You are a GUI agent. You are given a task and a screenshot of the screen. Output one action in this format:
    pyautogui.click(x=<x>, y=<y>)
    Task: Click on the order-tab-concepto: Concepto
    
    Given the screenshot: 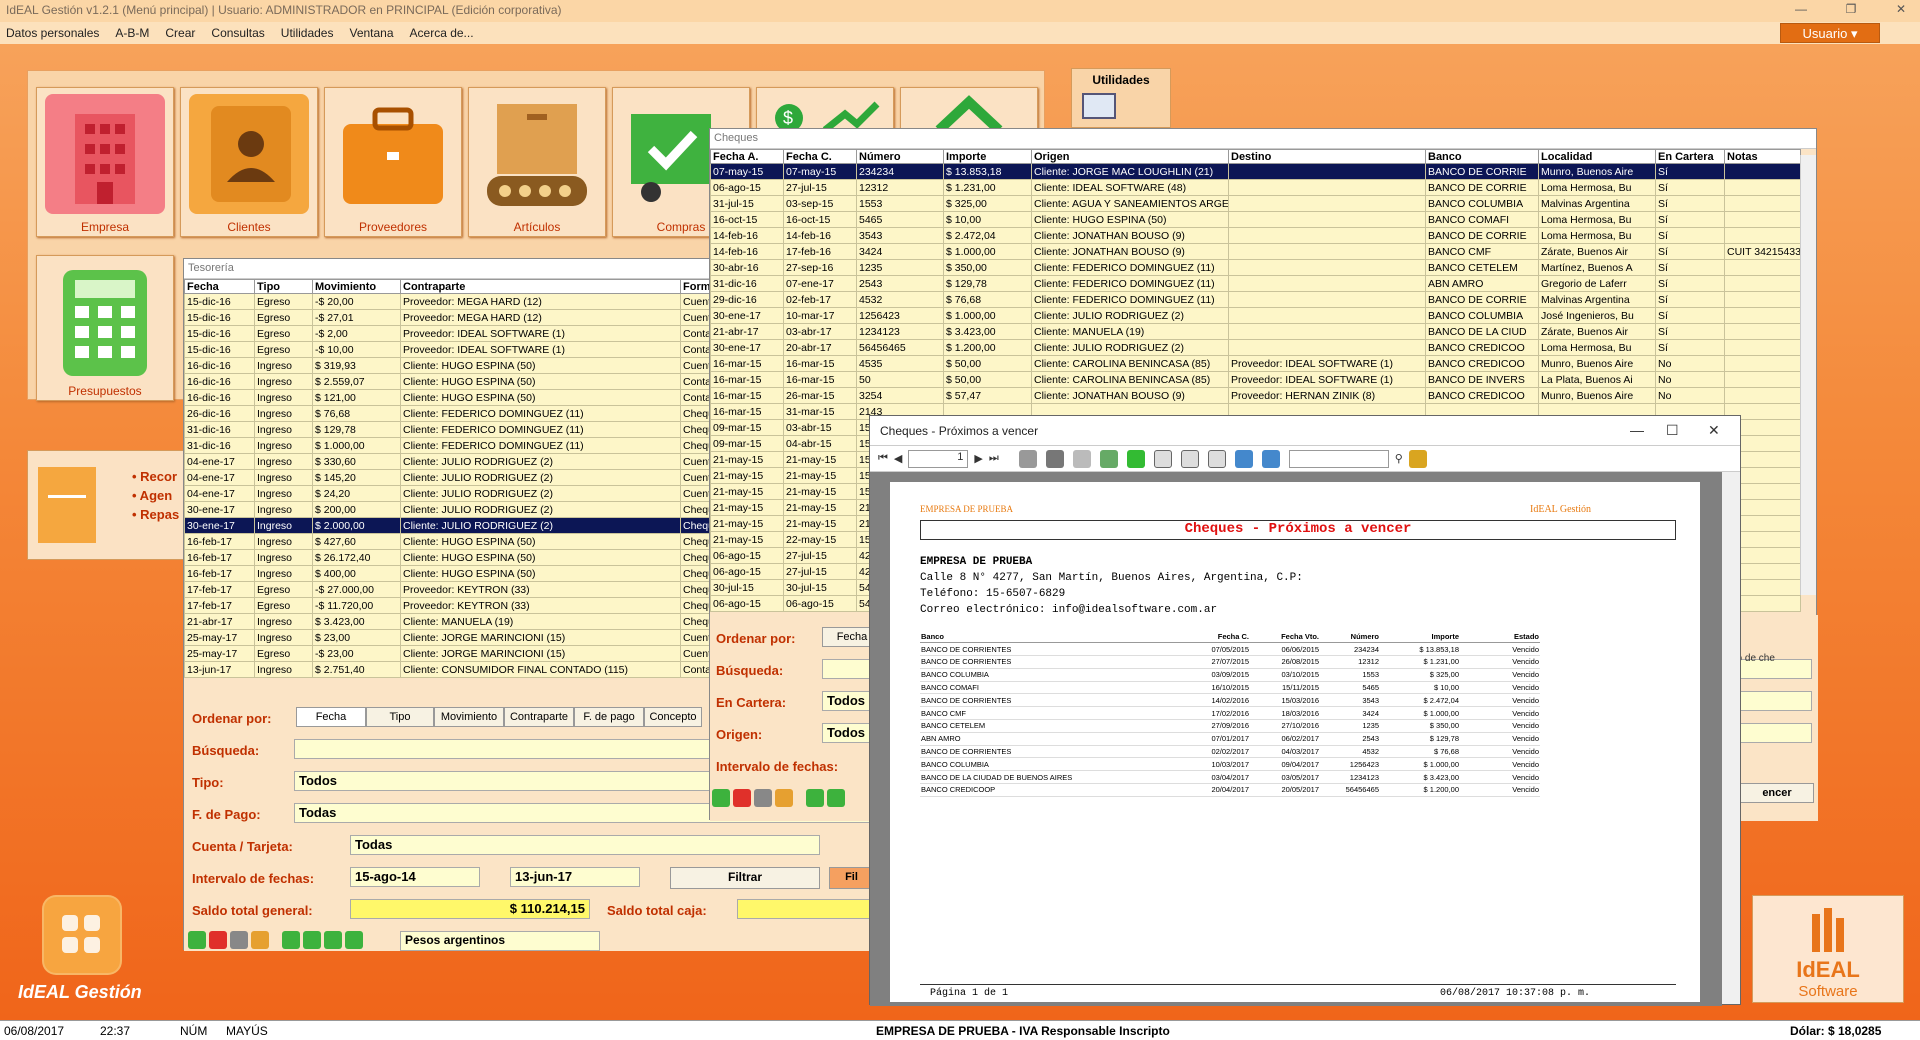 What is the action you would take?
    pyautogui.click(x=673, y=717)
    